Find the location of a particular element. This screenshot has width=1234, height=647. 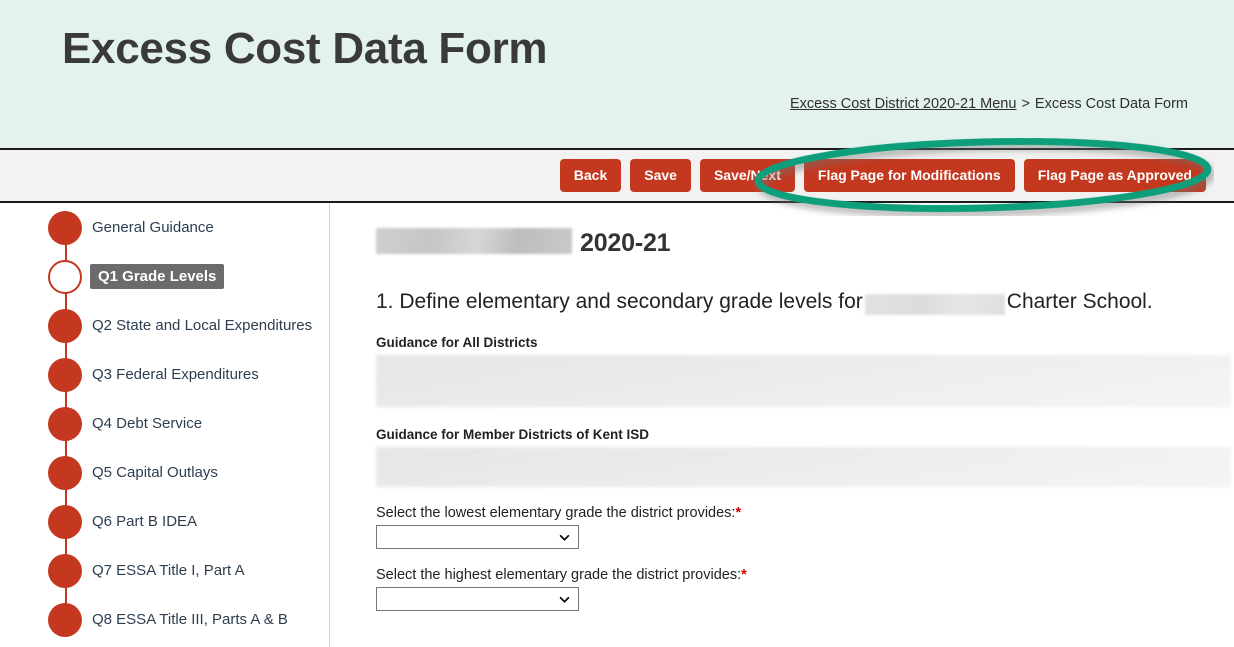

sidebar-item-label: Q5 Capital Outlays is located at coordinates (155, 472).